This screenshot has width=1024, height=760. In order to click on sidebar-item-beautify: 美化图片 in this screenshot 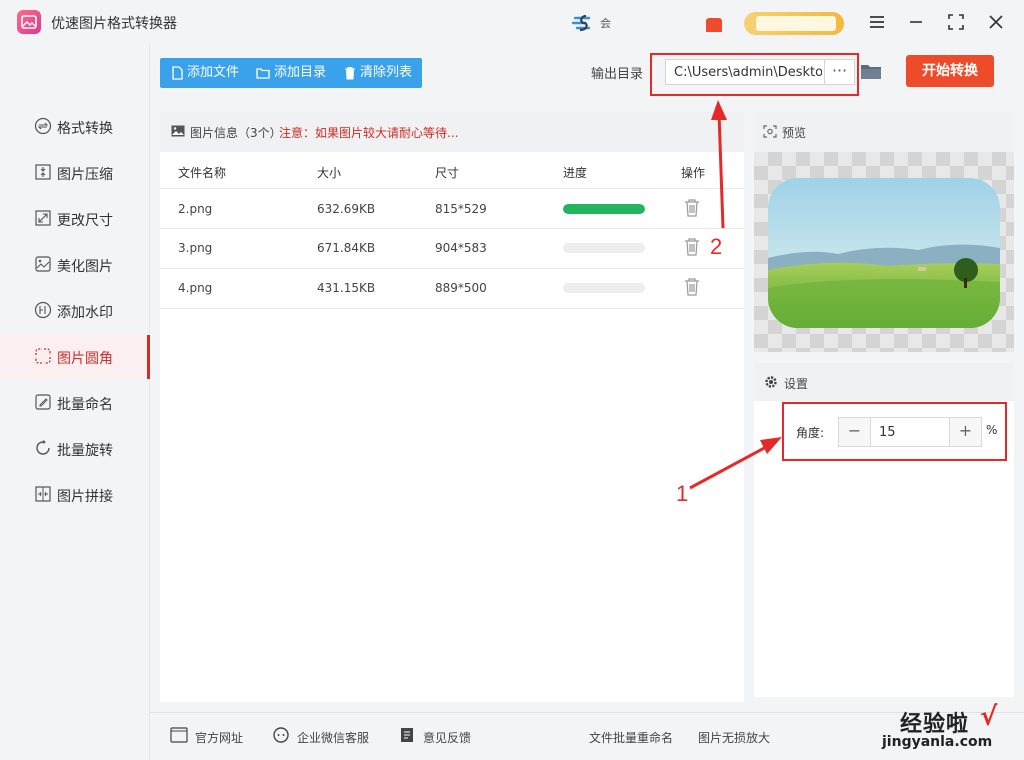, I will do `click(75, 265)`.